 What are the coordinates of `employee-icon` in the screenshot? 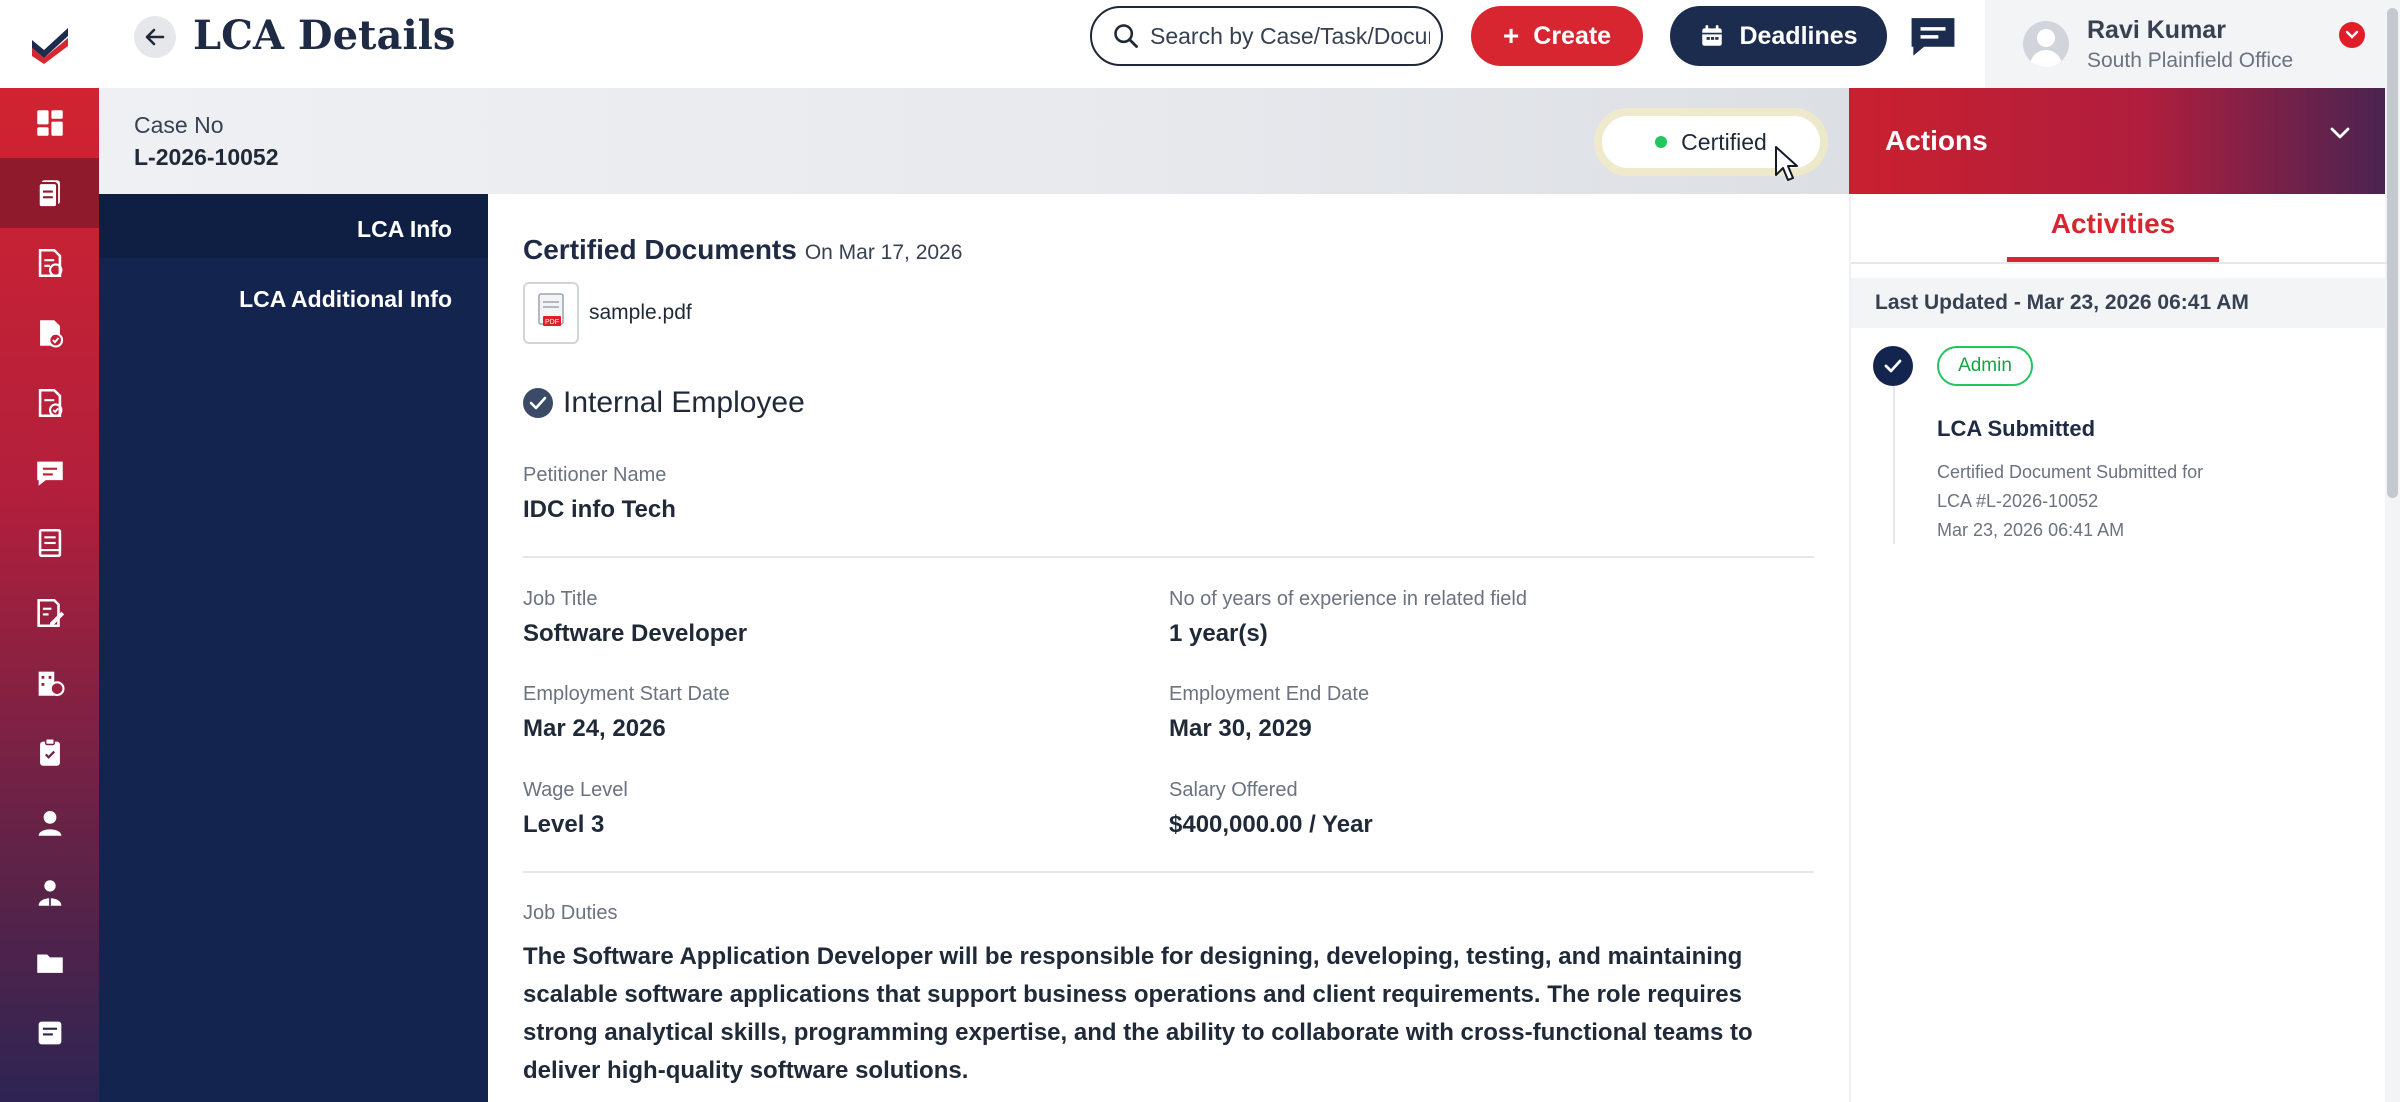 It's located at (49, 893).